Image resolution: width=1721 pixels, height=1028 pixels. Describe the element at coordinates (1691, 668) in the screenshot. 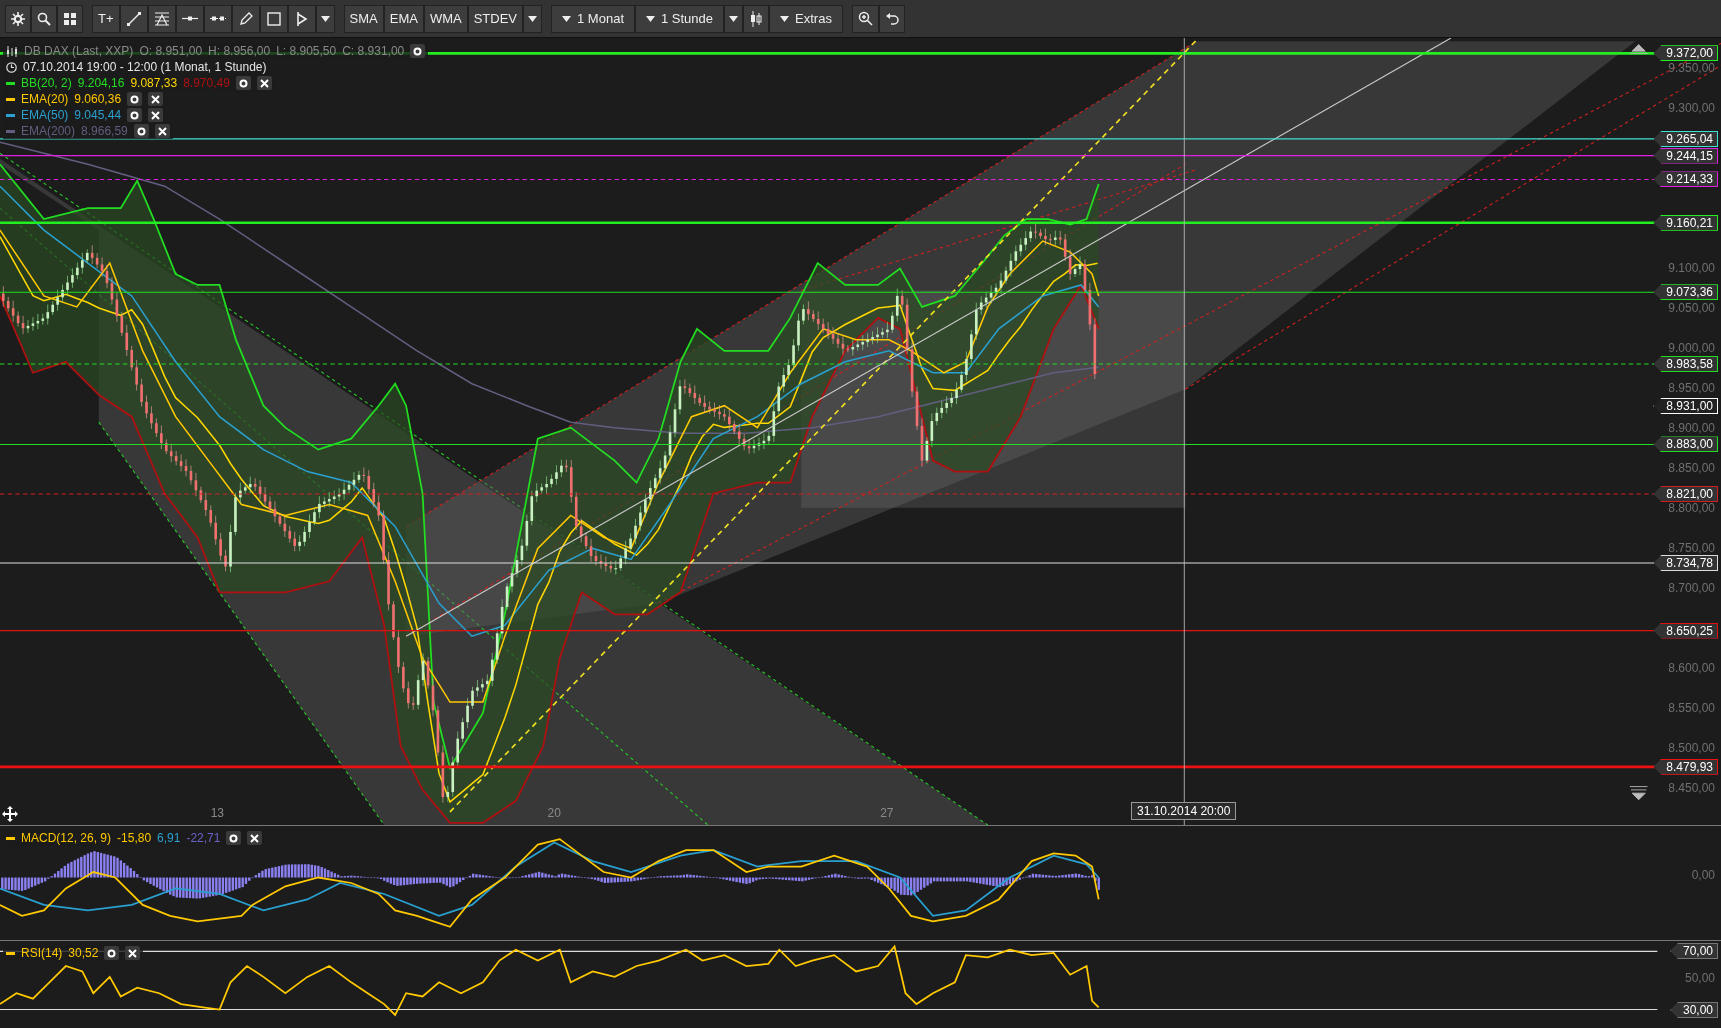

I see `axis-tick-label: 8.600,00` at that location.